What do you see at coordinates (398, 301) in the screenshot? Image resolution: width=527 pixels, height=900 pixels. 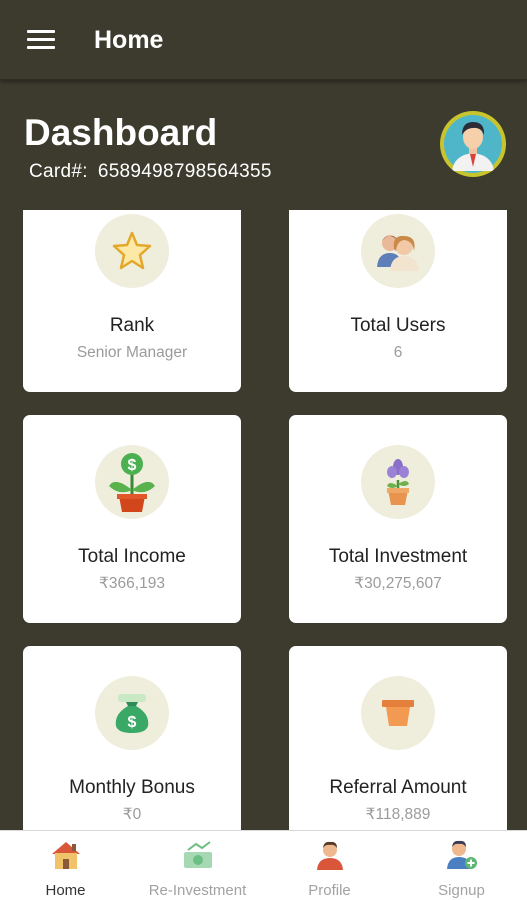 I see `total-users-card: Total Users 6` at bounding box center [398, 301].